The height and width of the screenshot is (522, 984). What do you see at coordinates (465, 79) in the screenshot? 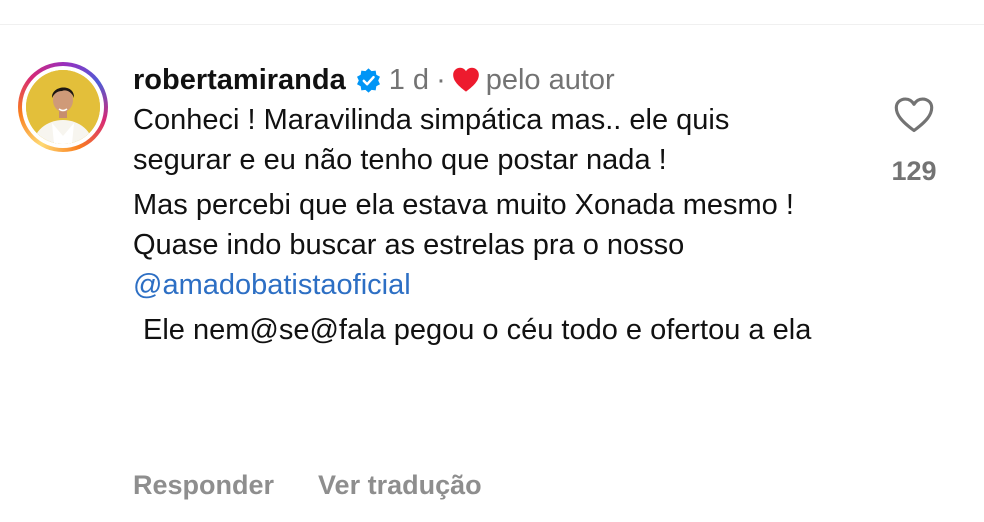
I see `heart-filled-icon` at bounding box center [465, 79].